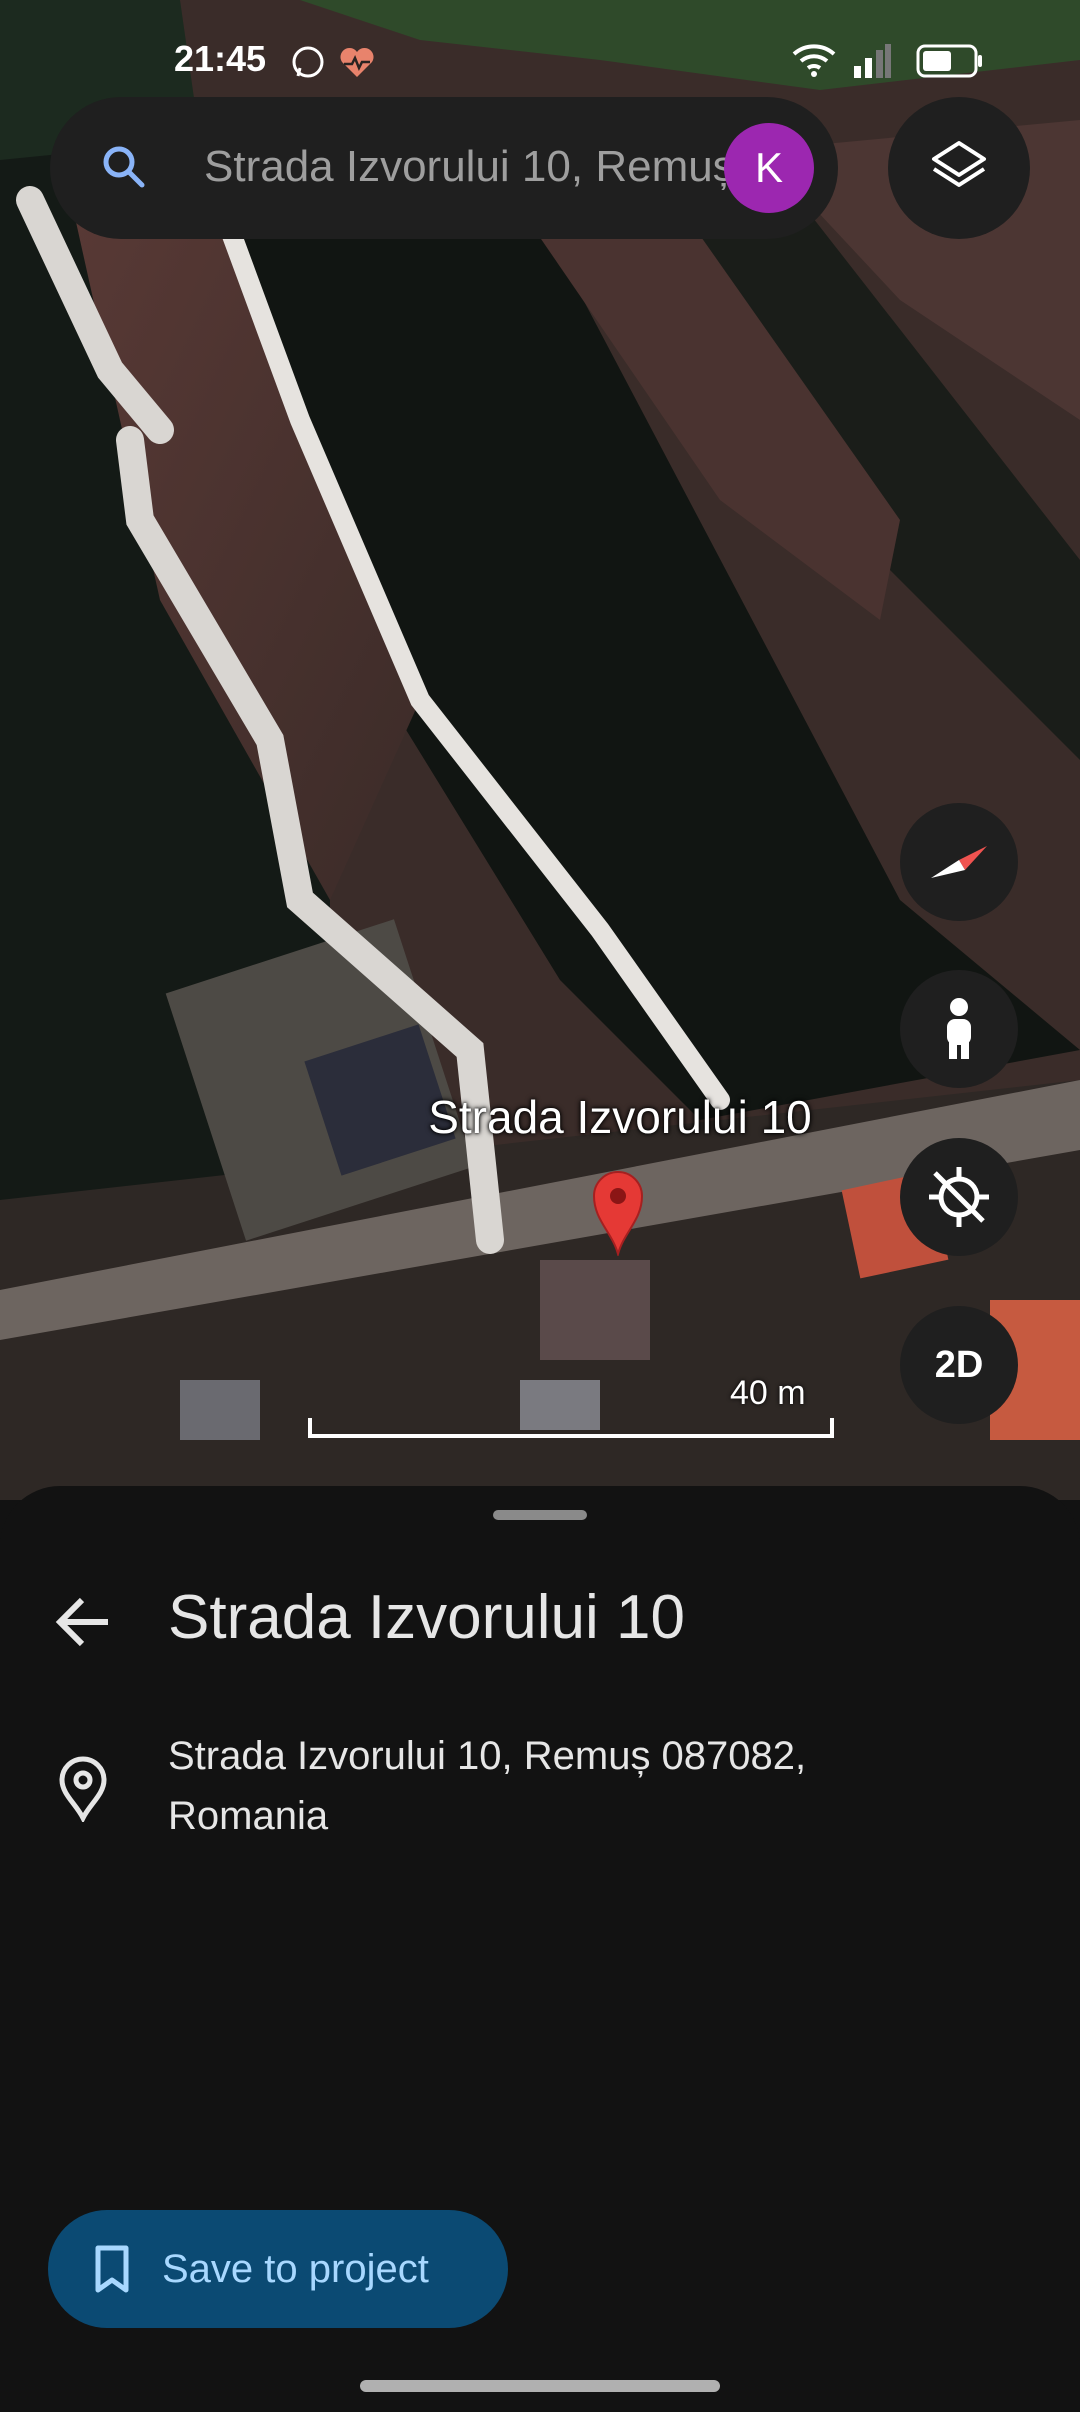 The height and width of the screenshot is (2412, 1080). What do you see at coordinates (124, 167) in the screenshot?
I see `search-icon` at bounding box center [124, 167].